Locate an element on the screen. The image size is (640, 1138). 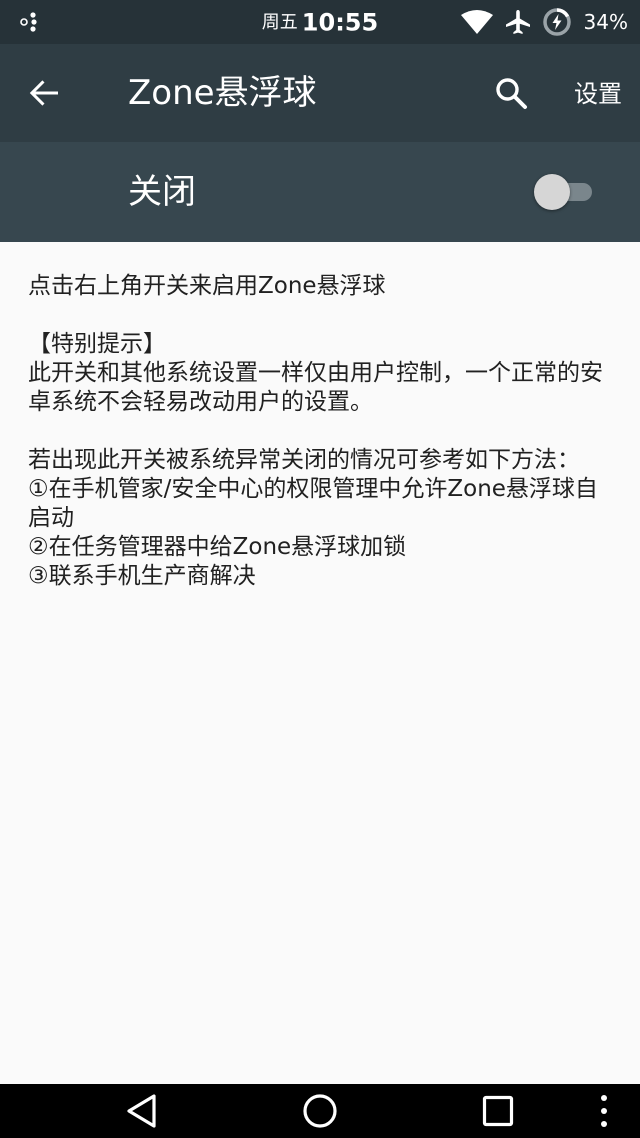
switch-status-label: 关闭 is located at coordinates (162, 192).